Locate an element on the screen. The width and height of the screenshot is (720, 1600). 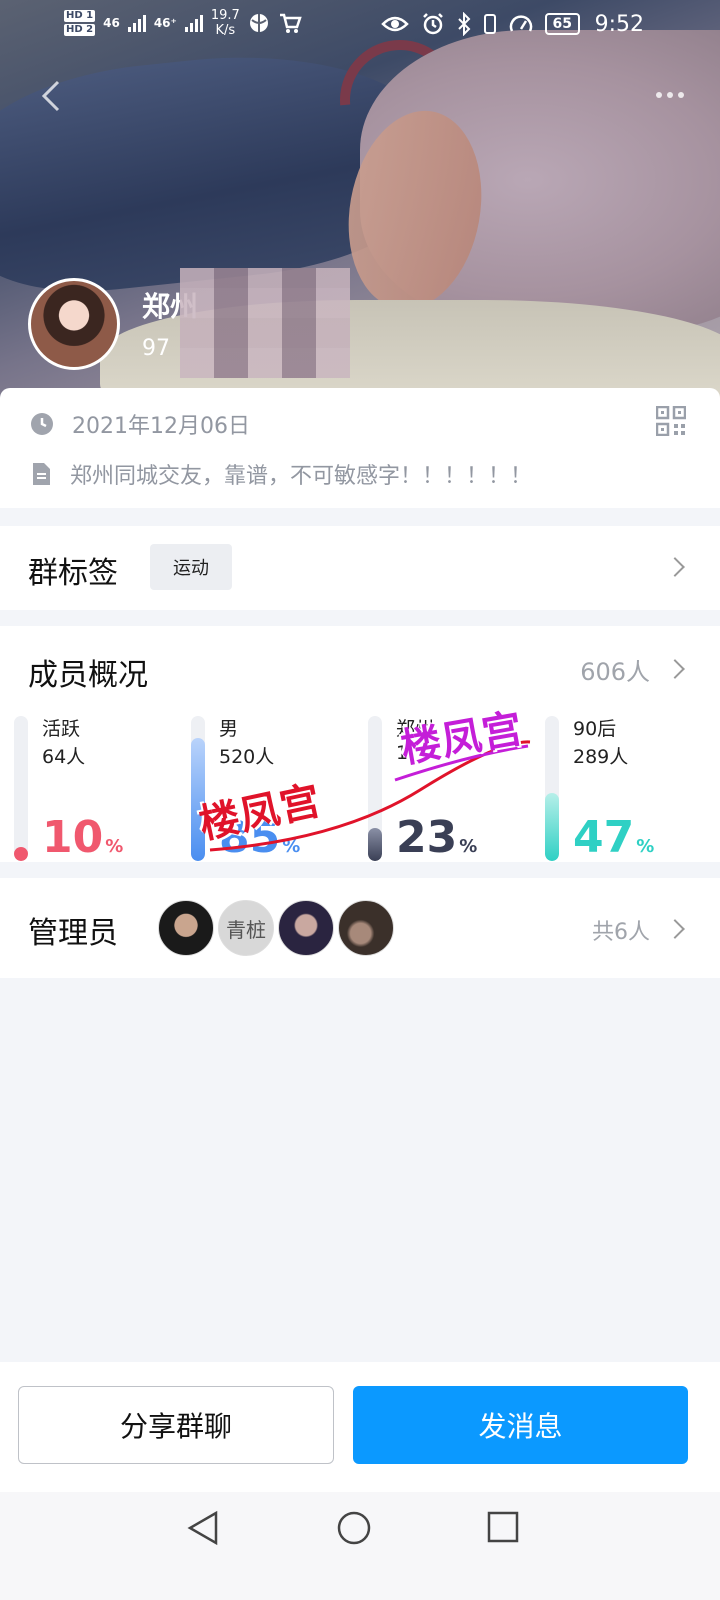
nav-home-icon is located at coordinates (354, 1528).